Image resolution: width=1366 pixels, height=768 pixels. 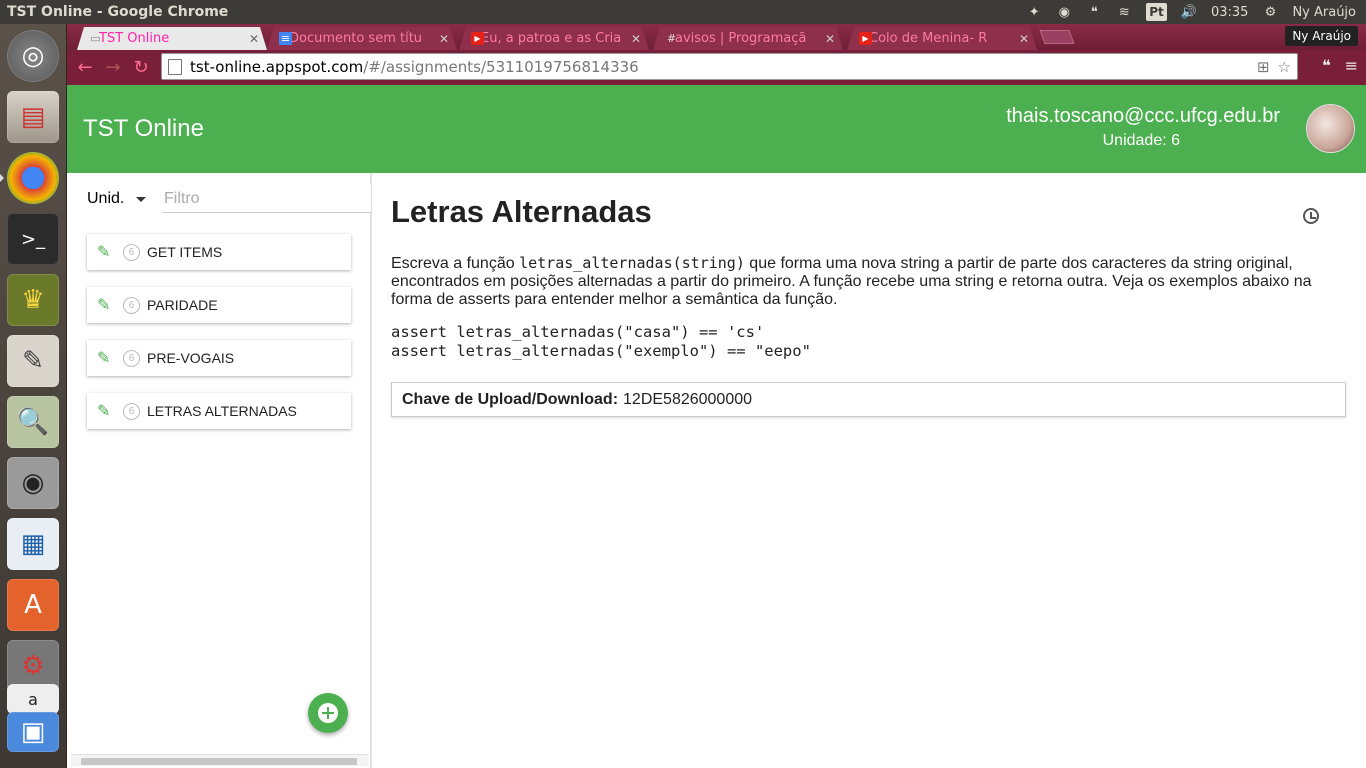 I want to click on profile-button: Ny Araújo, so click(x=1321, y=36).